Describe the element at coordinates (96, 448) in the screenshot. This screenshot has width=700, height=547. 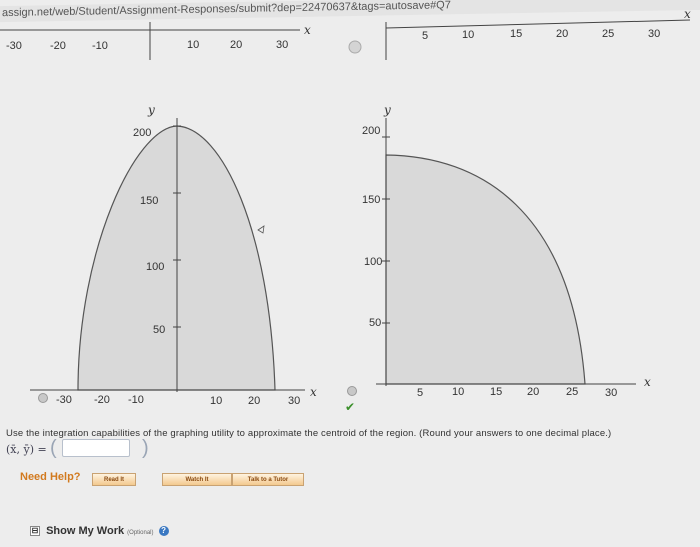
I see `centroid-input` at that location.